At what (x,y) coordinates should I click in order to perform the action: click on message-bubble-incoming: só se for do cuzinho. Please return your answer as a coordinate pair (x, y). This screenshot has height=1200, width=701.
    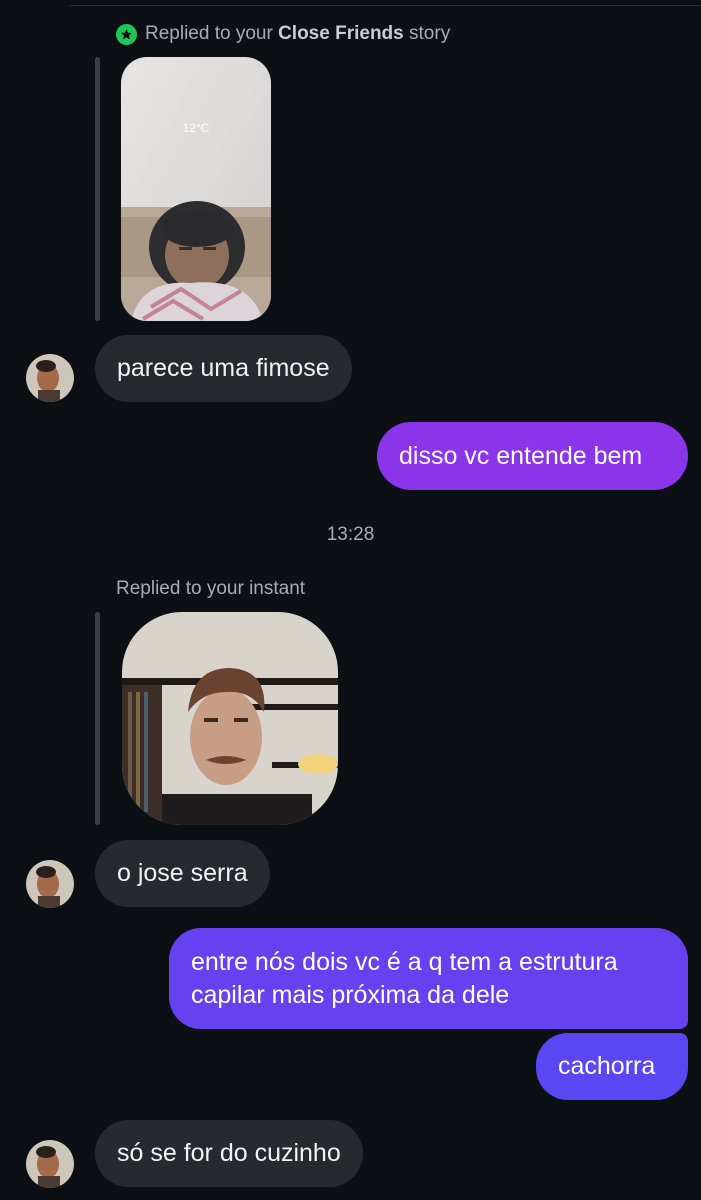
    Looking at the image, I should click on (229, 1153).